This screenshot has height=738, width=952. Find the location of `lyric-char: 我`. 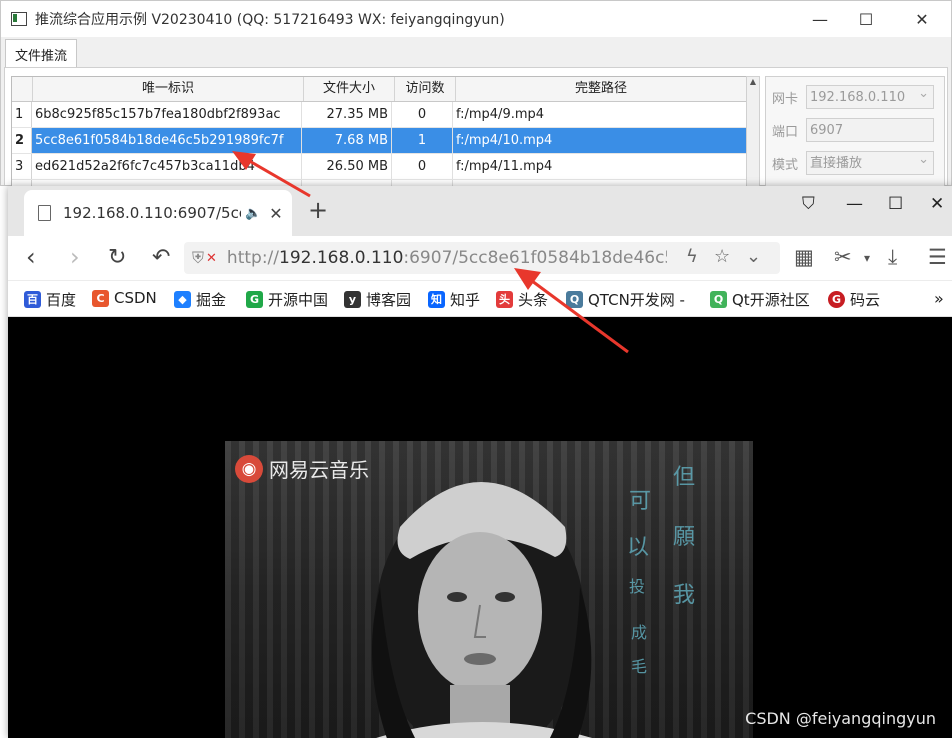

lyric-char: 我 is located at coordinates (684, 595).